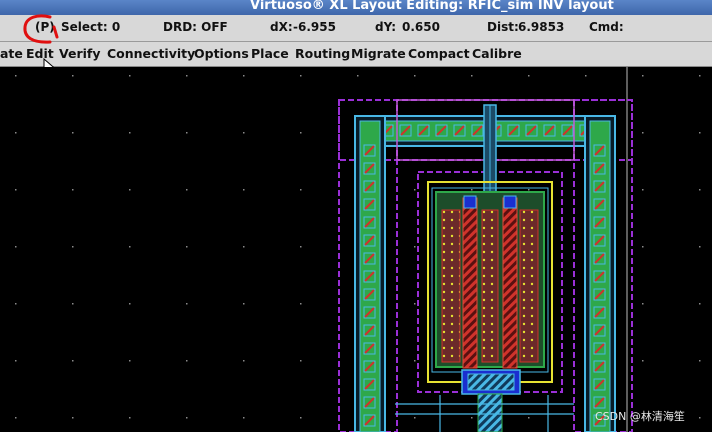 The image size is (712, 432). I want to click on metal-route-vertical, so click(490, 155).